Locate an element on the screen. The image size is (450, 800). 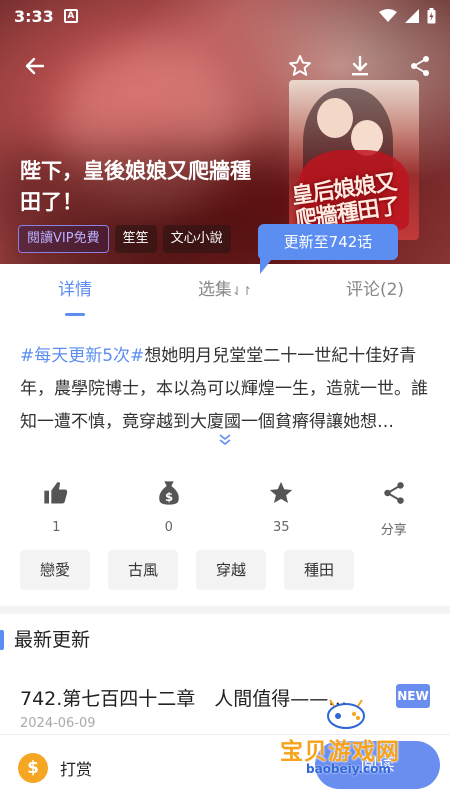
star-icon is located at coordinates (281, 493).